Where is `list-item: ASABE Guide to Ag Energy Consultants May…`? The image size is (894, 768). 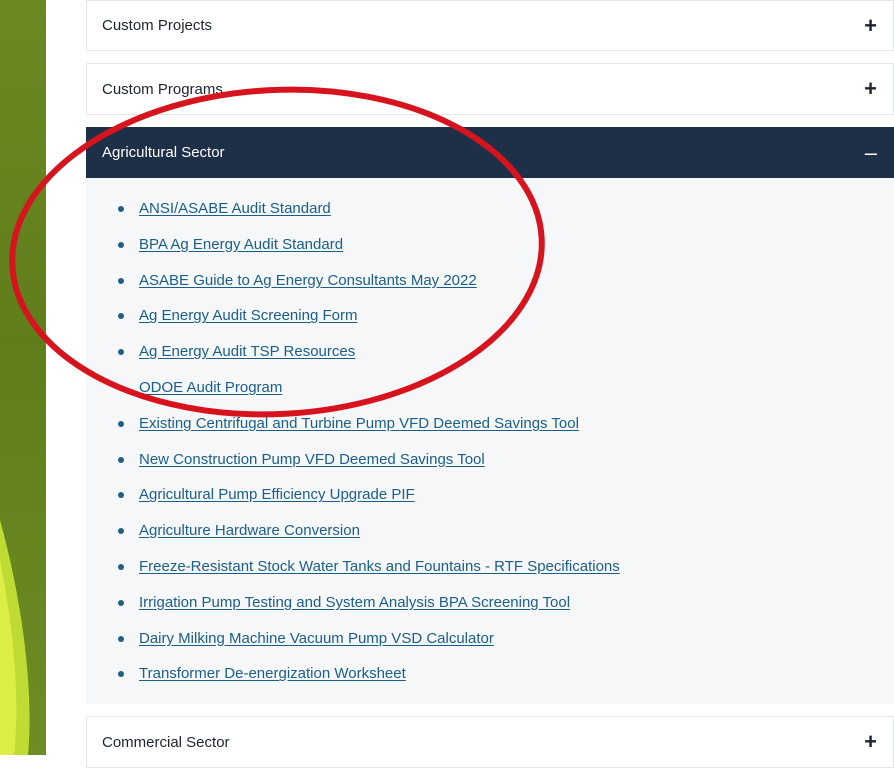 list-item: ASABE Guide to Ag Energy Consultants May… is located at coordinates (353, 288).